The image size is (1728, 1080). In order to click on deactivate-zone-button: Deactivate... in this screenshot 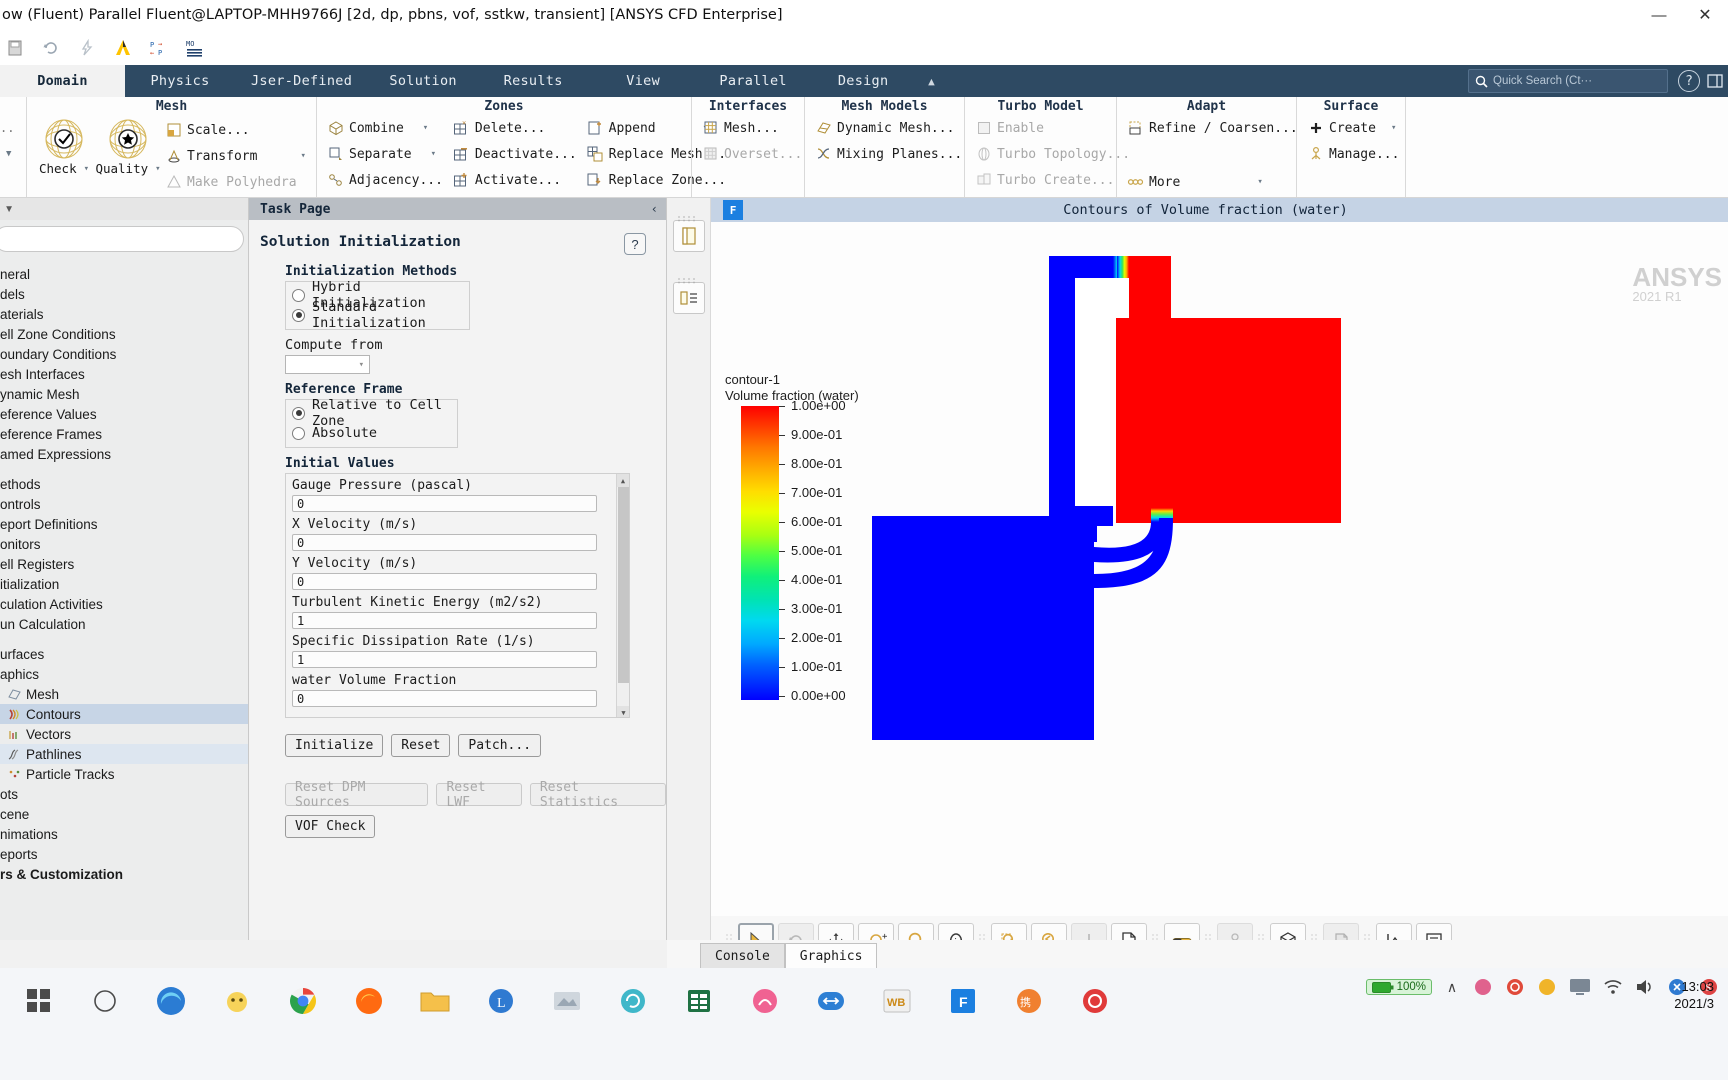, I will do `click(515, 154)`.